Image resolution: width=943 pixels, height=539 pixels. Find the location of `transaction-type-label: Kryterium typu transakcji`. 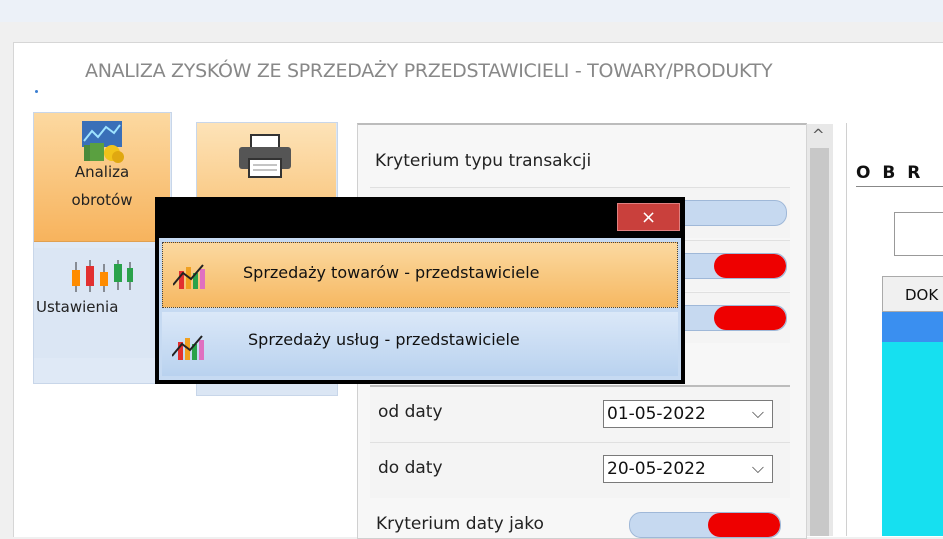

transaction-type-label: Kryterium typu transakcji is located at coordinates (483, 161).